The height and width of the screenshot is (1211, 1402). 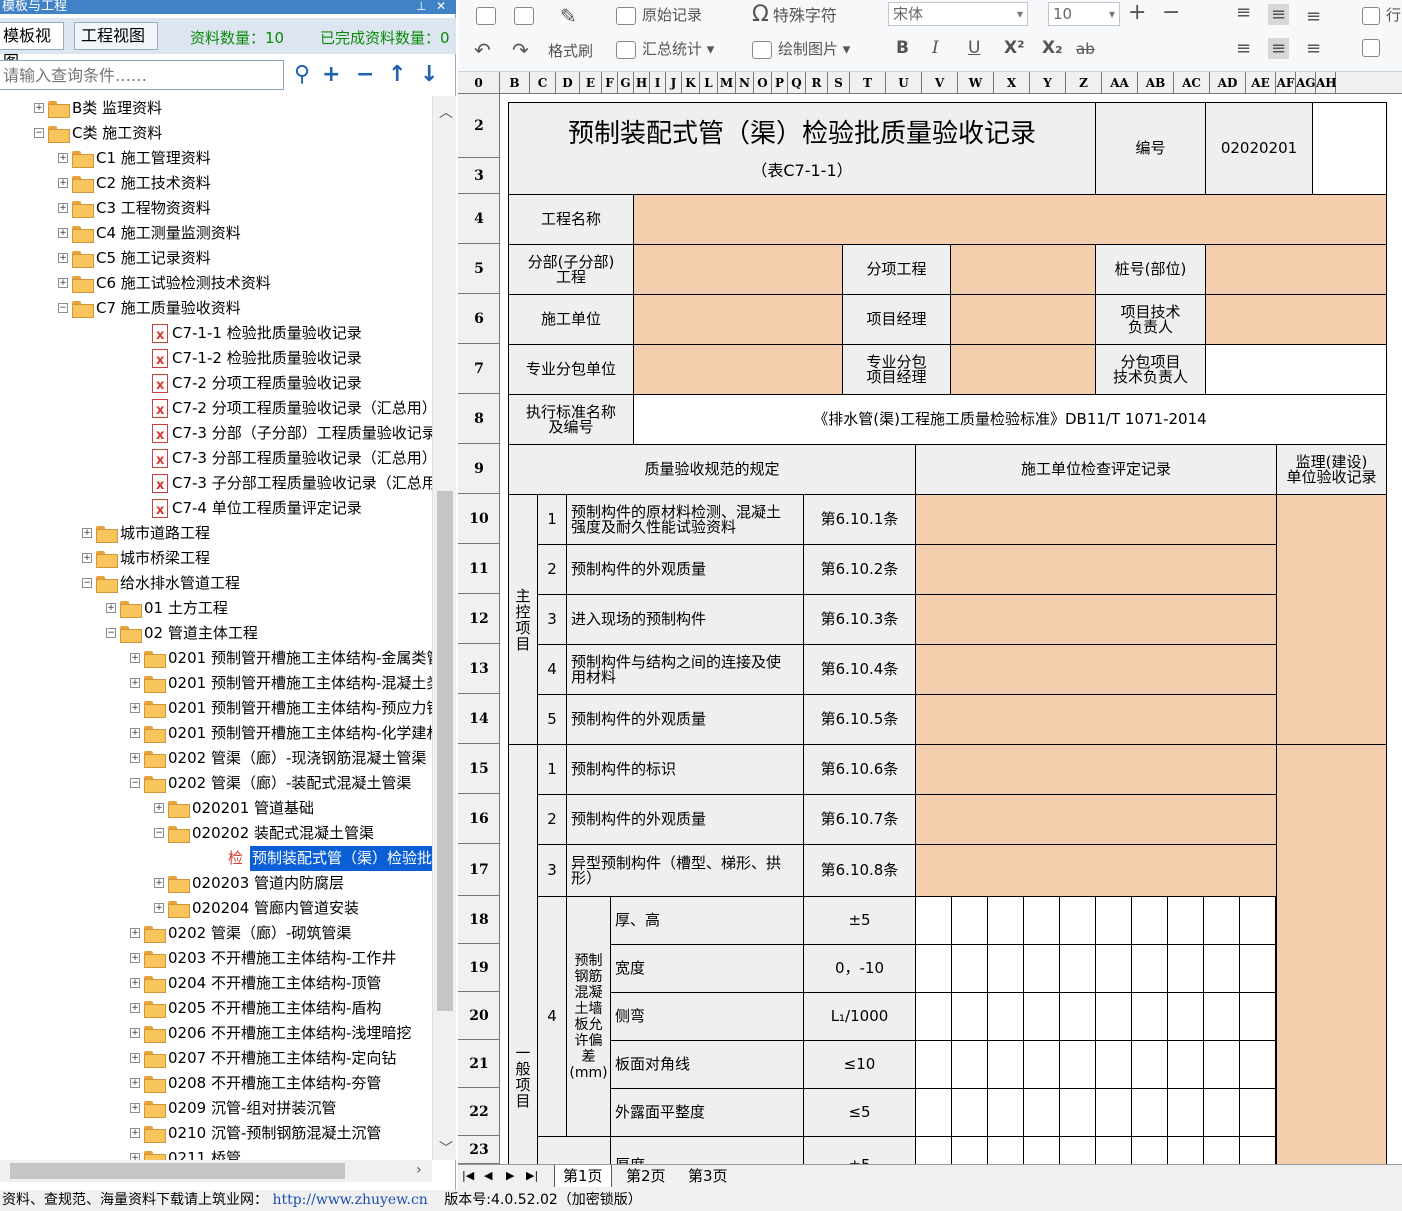 What do you see at coordinates (478, 870) in the screenshot?
I see `row-header-cell: 17` at bounding box center [478, 870].